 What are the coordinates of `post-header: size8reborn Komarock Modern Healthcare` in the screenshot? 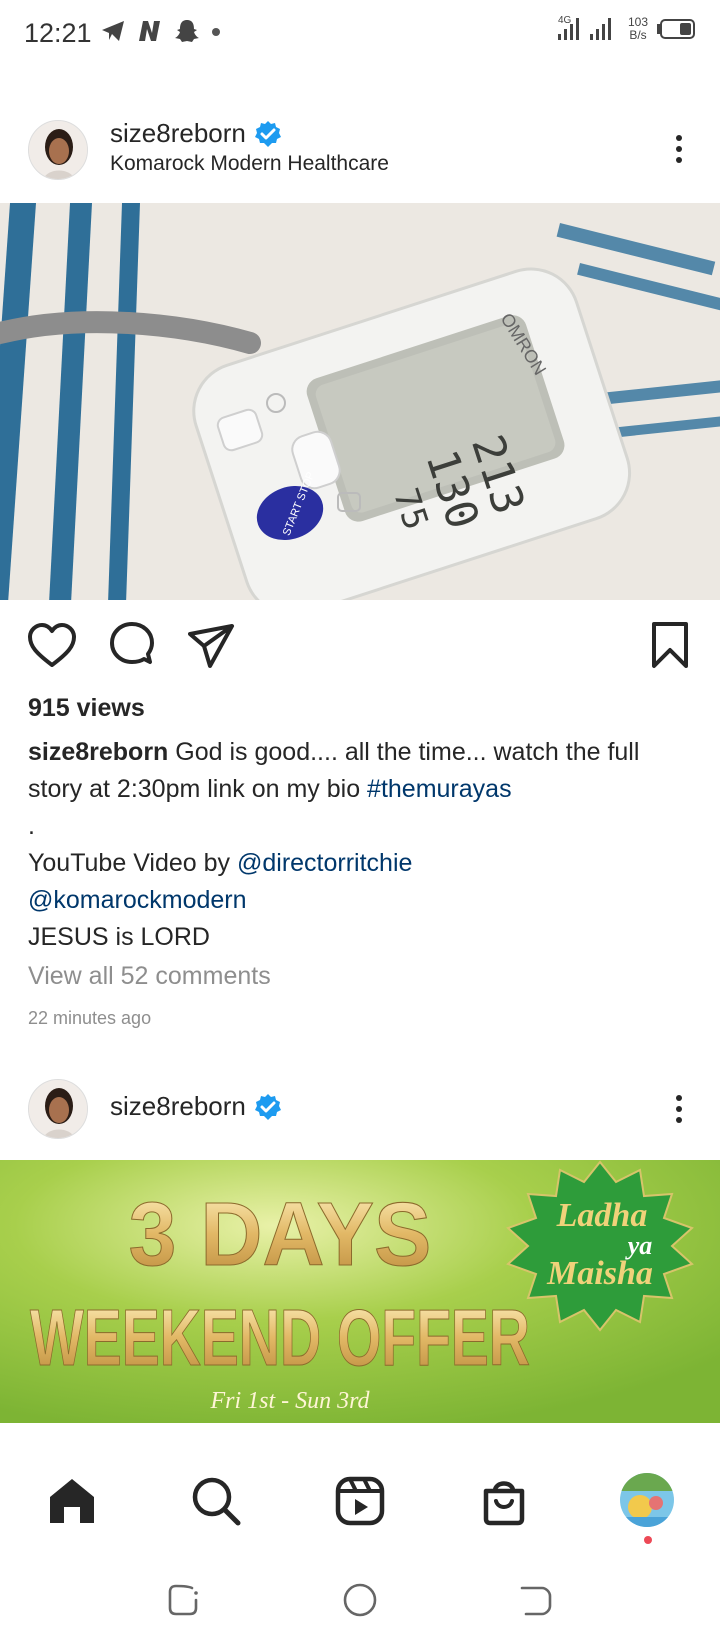 It's located at (360, 151).